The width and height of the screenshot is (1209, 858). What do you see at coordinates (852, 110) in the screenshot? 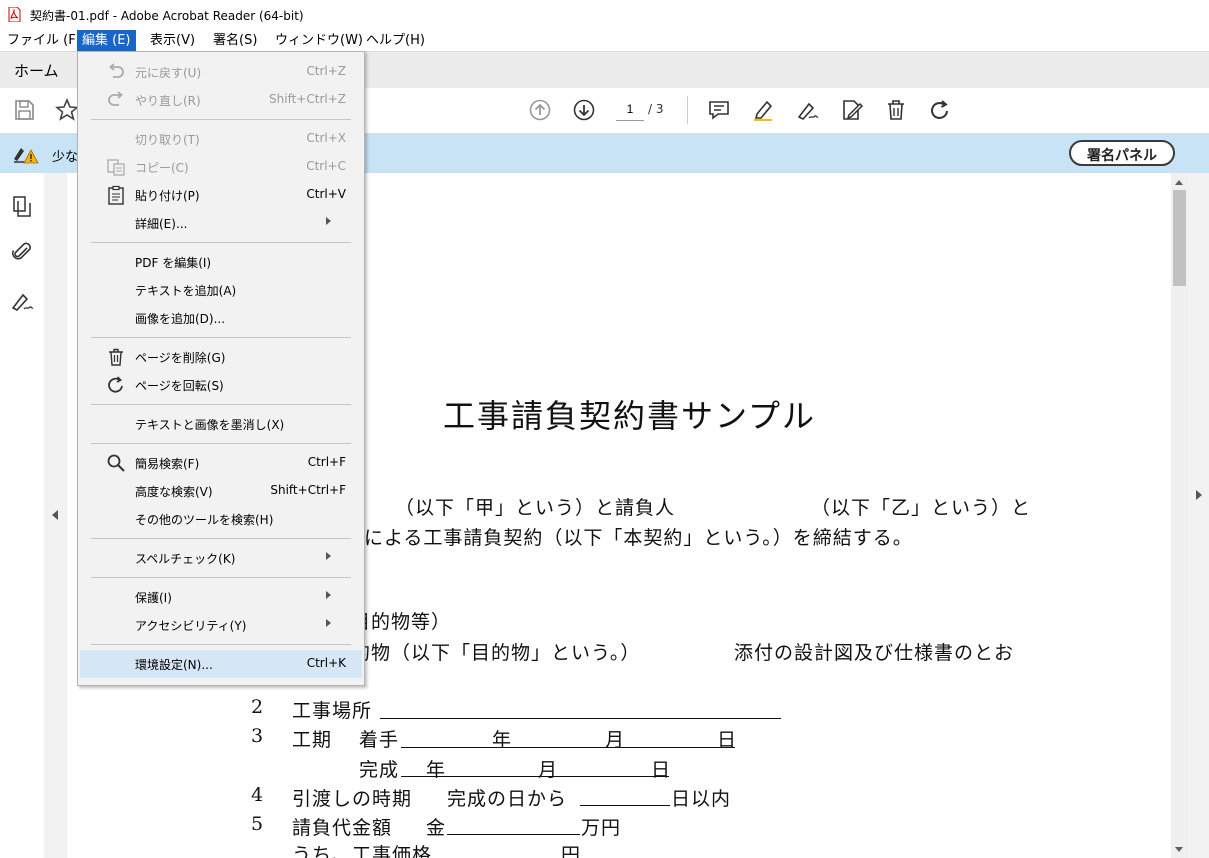
I see `edit-pdf-icon` at bounding box center [852, 110].